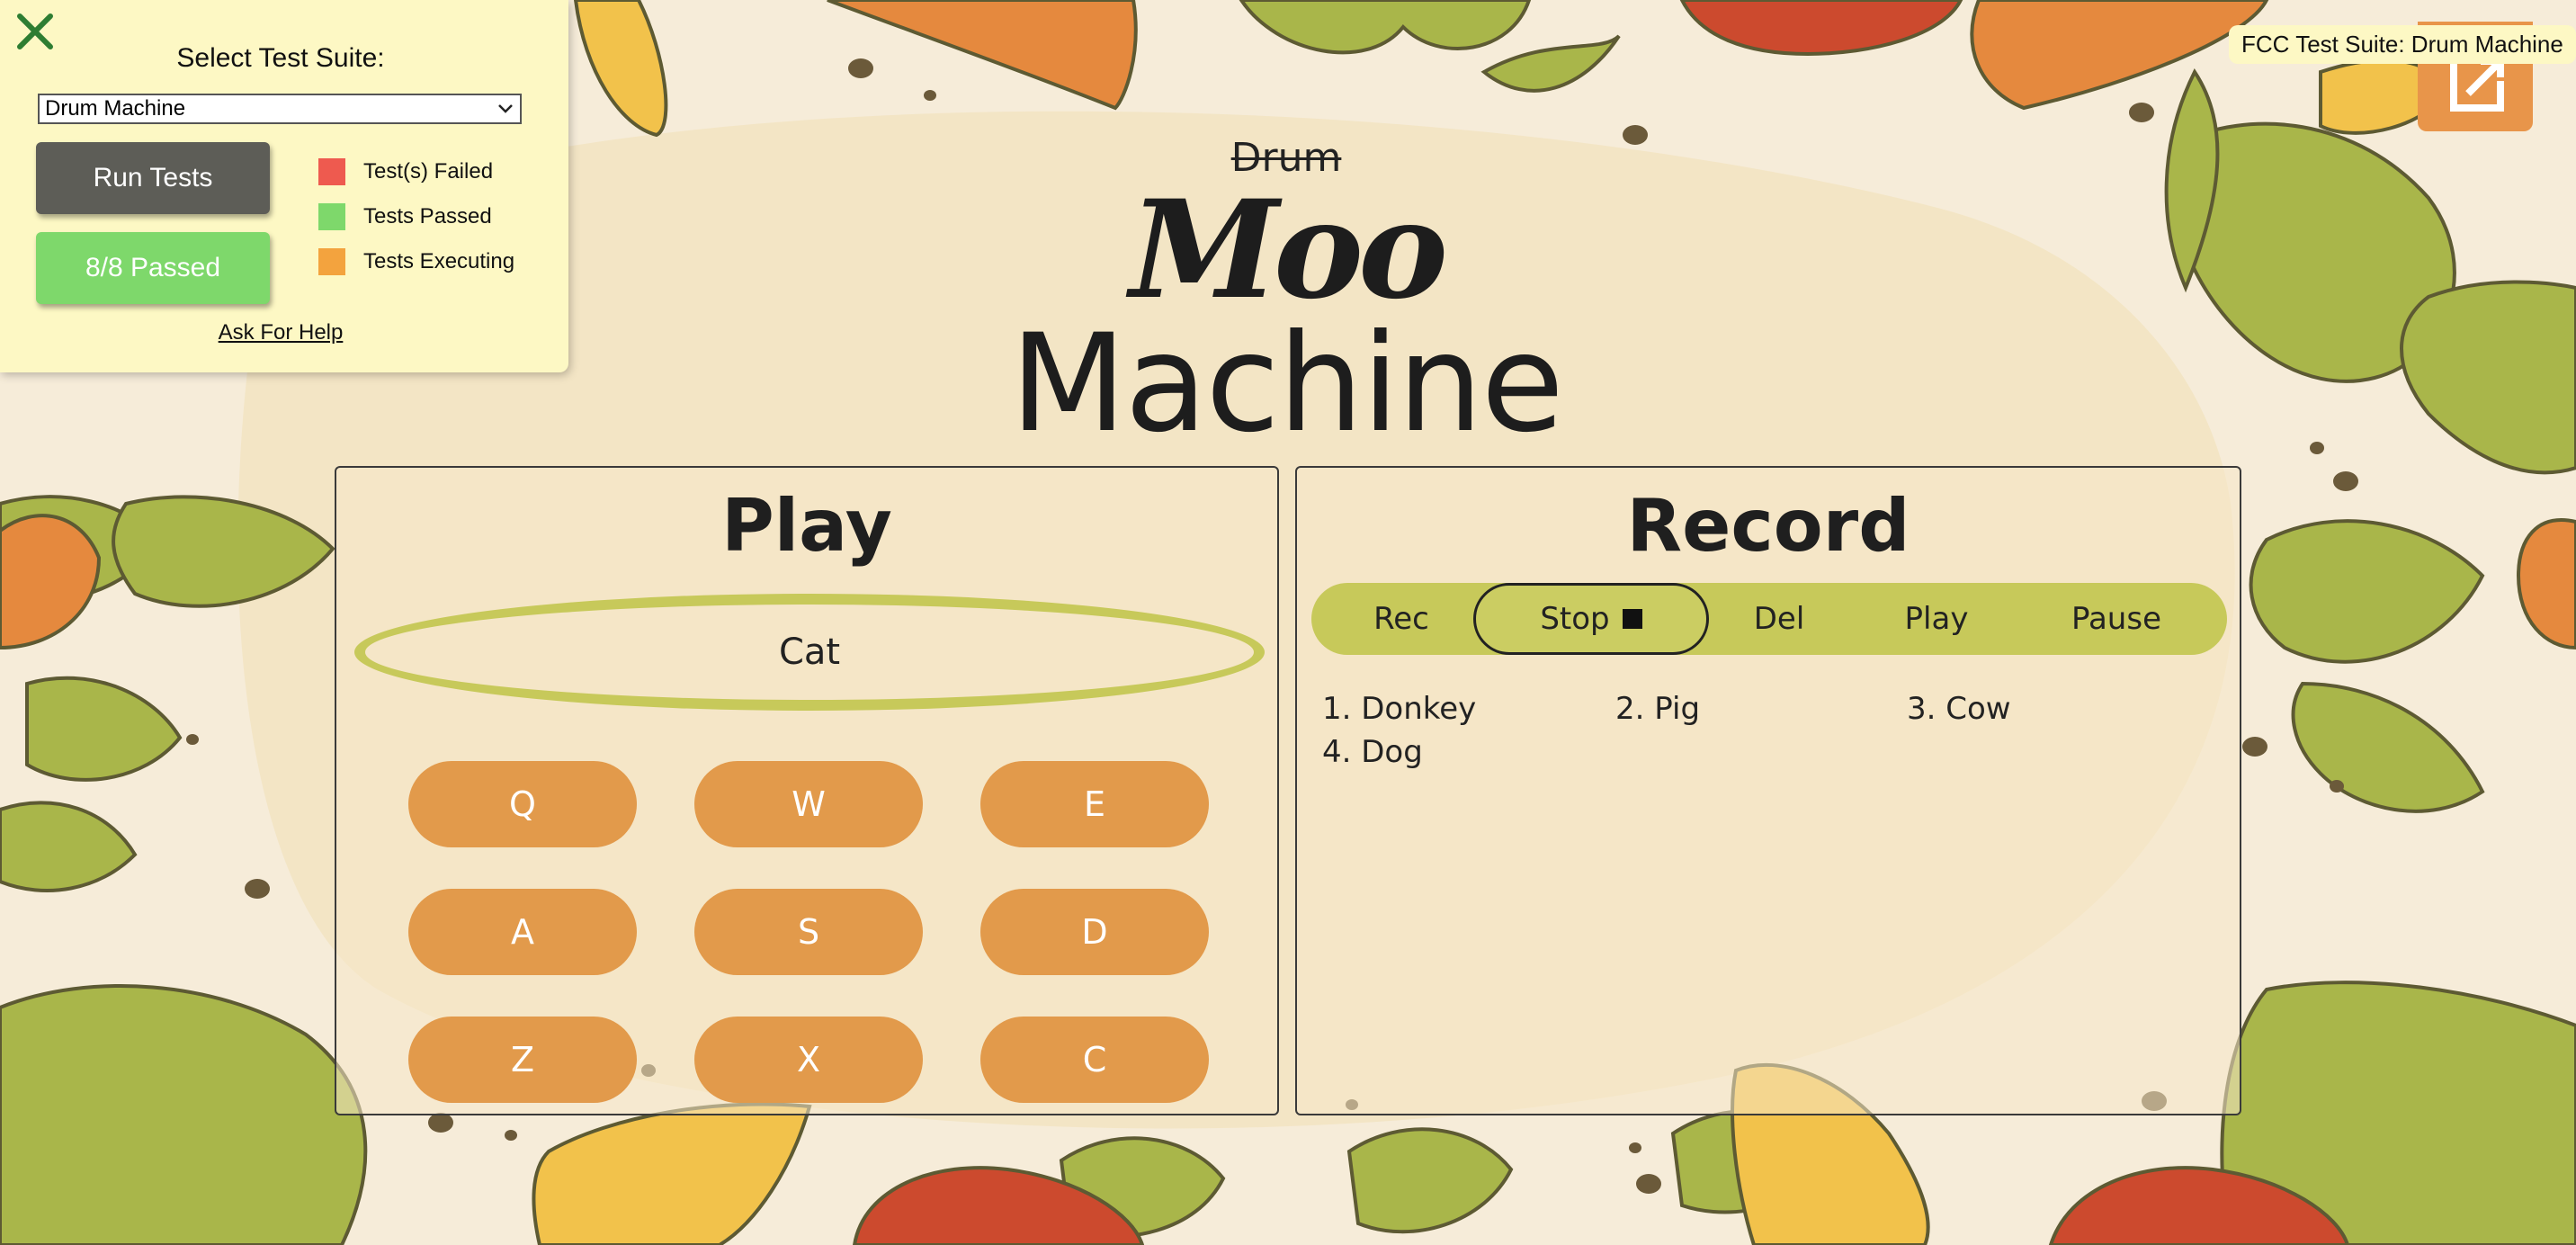 The height and width of the screenshot is (1245, 2576). I want to click on tests-passed-button: 8/8 Passed, so click(153, 268).